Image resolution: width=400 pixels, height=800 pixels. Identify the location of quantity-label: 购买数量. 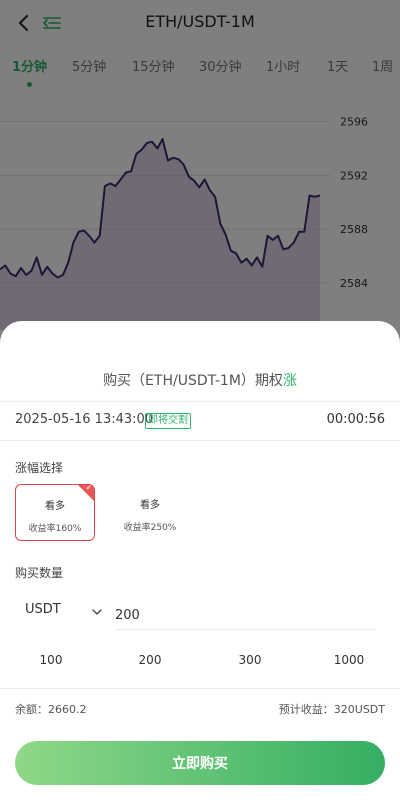
(39, 573).